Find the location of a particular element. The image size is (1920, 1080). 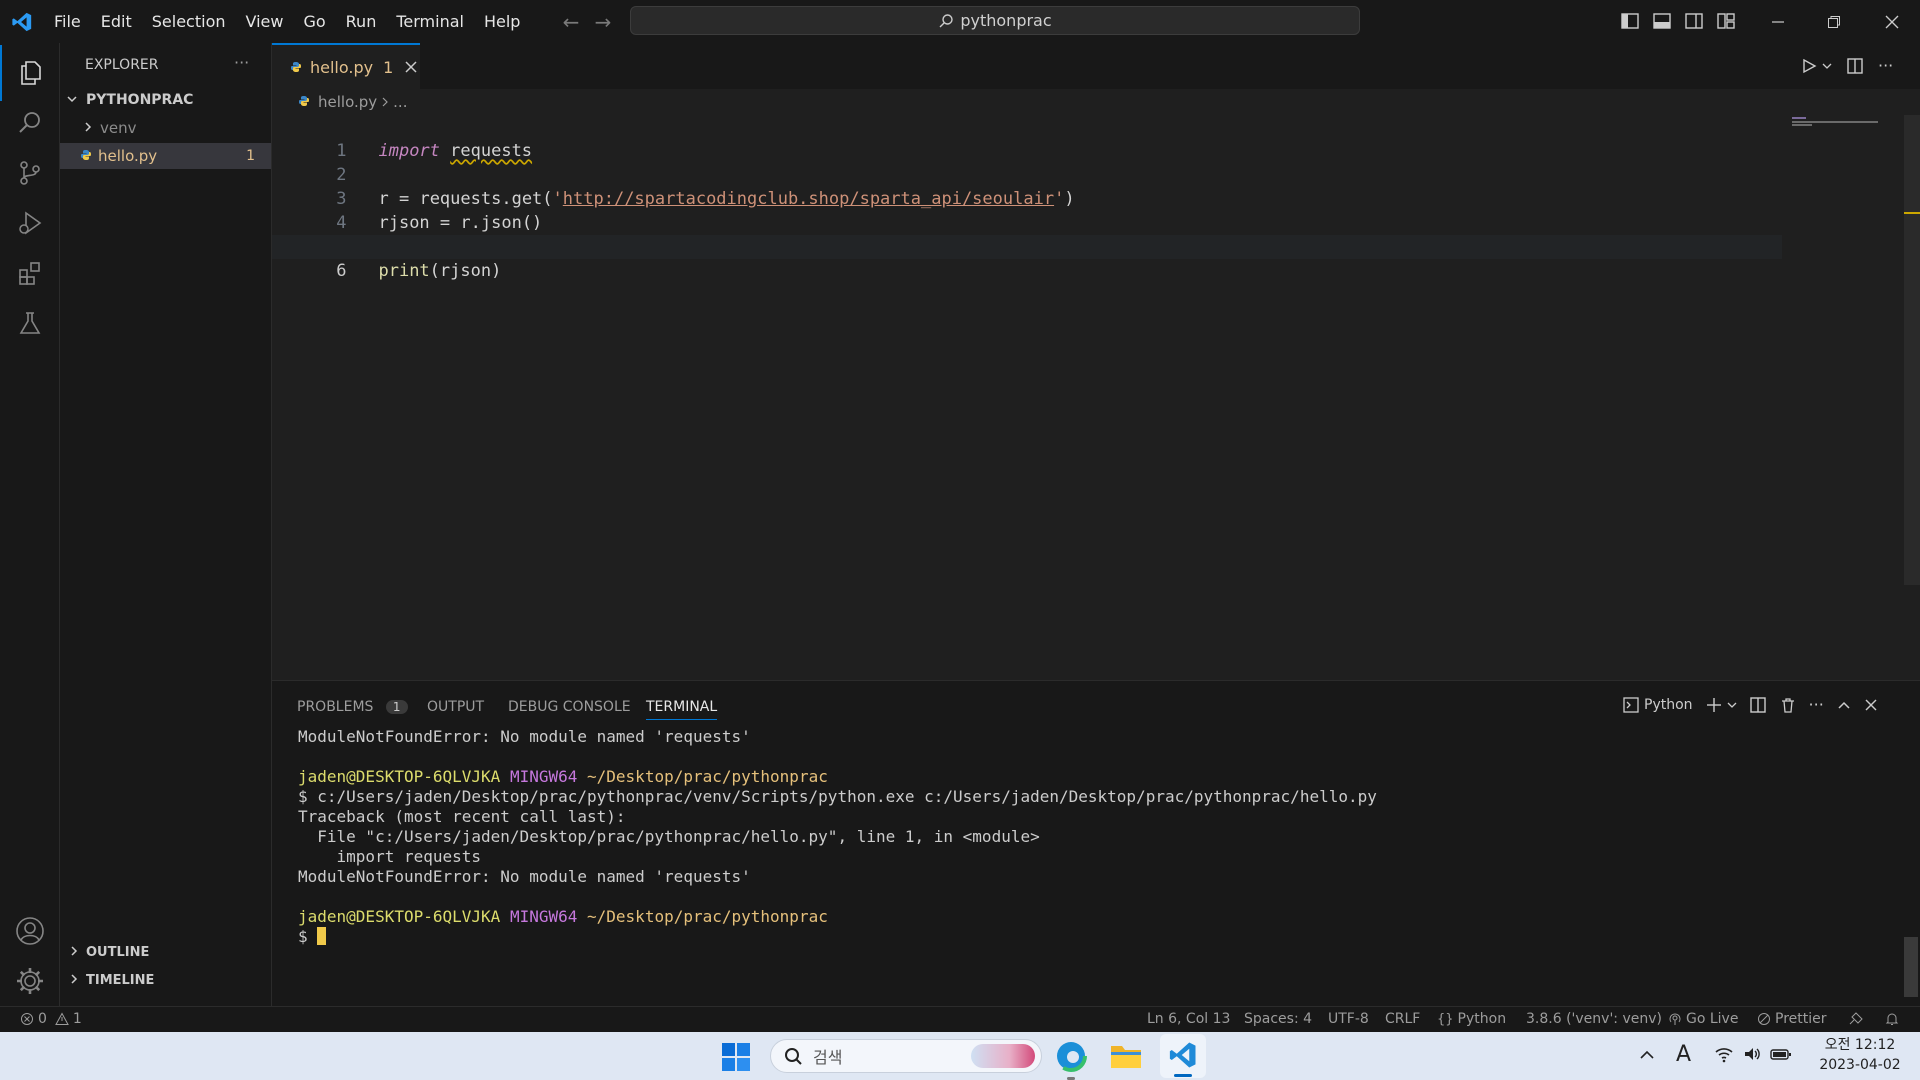

toggle-secondary-sidebar-icon is located at coordinates (1694, 21).